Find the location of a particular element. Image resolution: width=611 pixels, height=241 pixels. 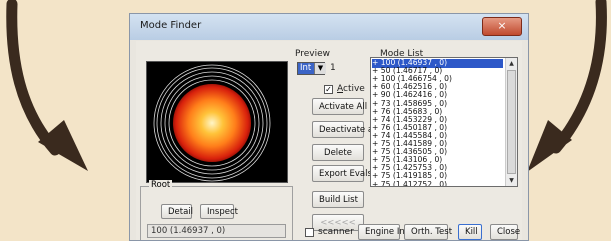

detail-button: Detail is located at coordinates (177, 211).